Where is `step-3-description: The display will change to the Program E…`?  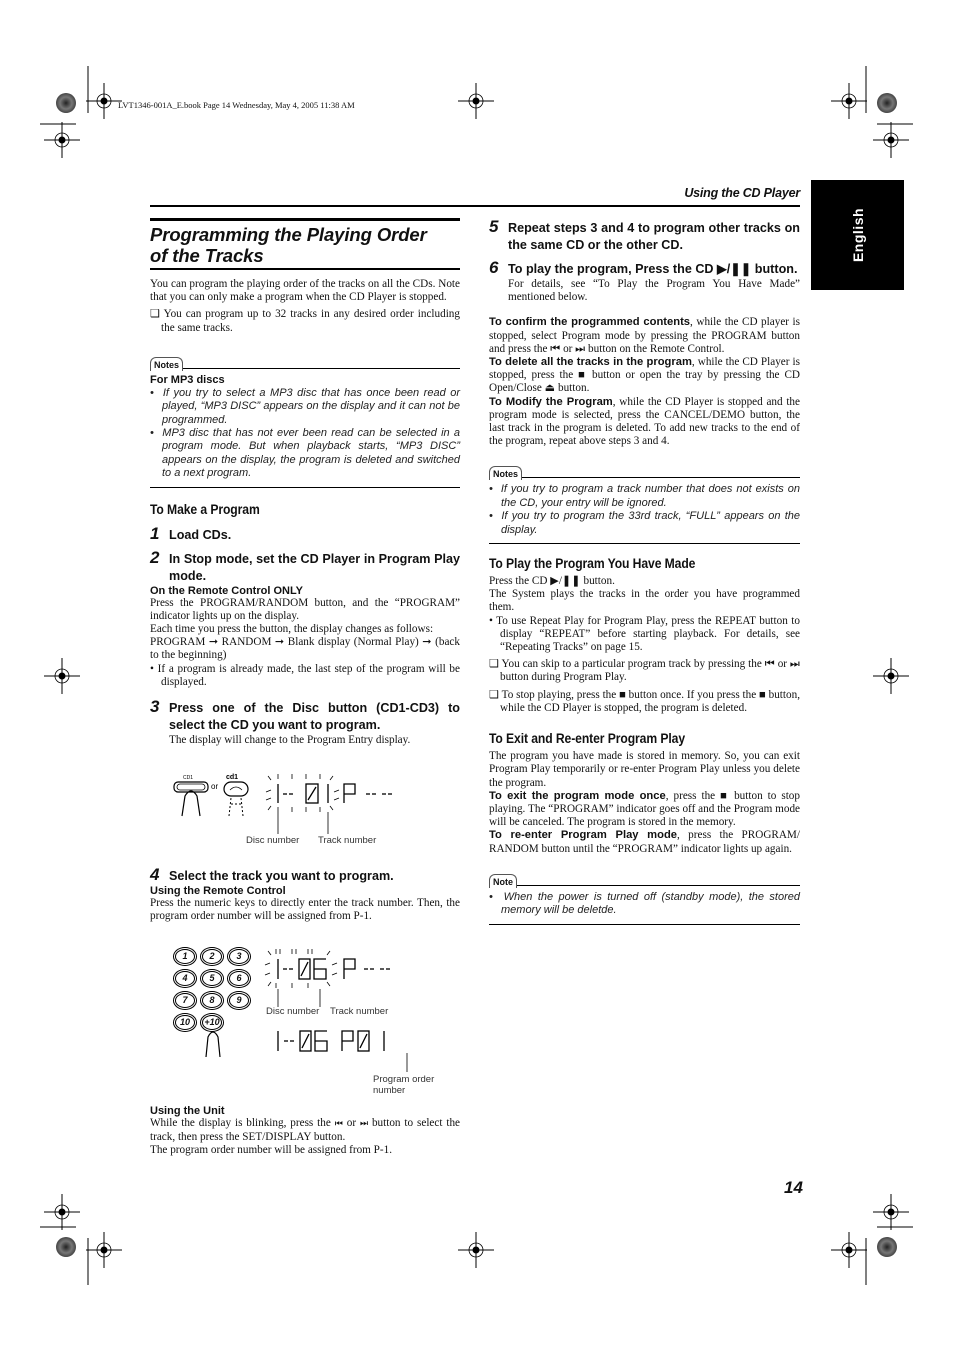
step-3-description: The display will change to the Program E… is located at coordinates (290, 740).